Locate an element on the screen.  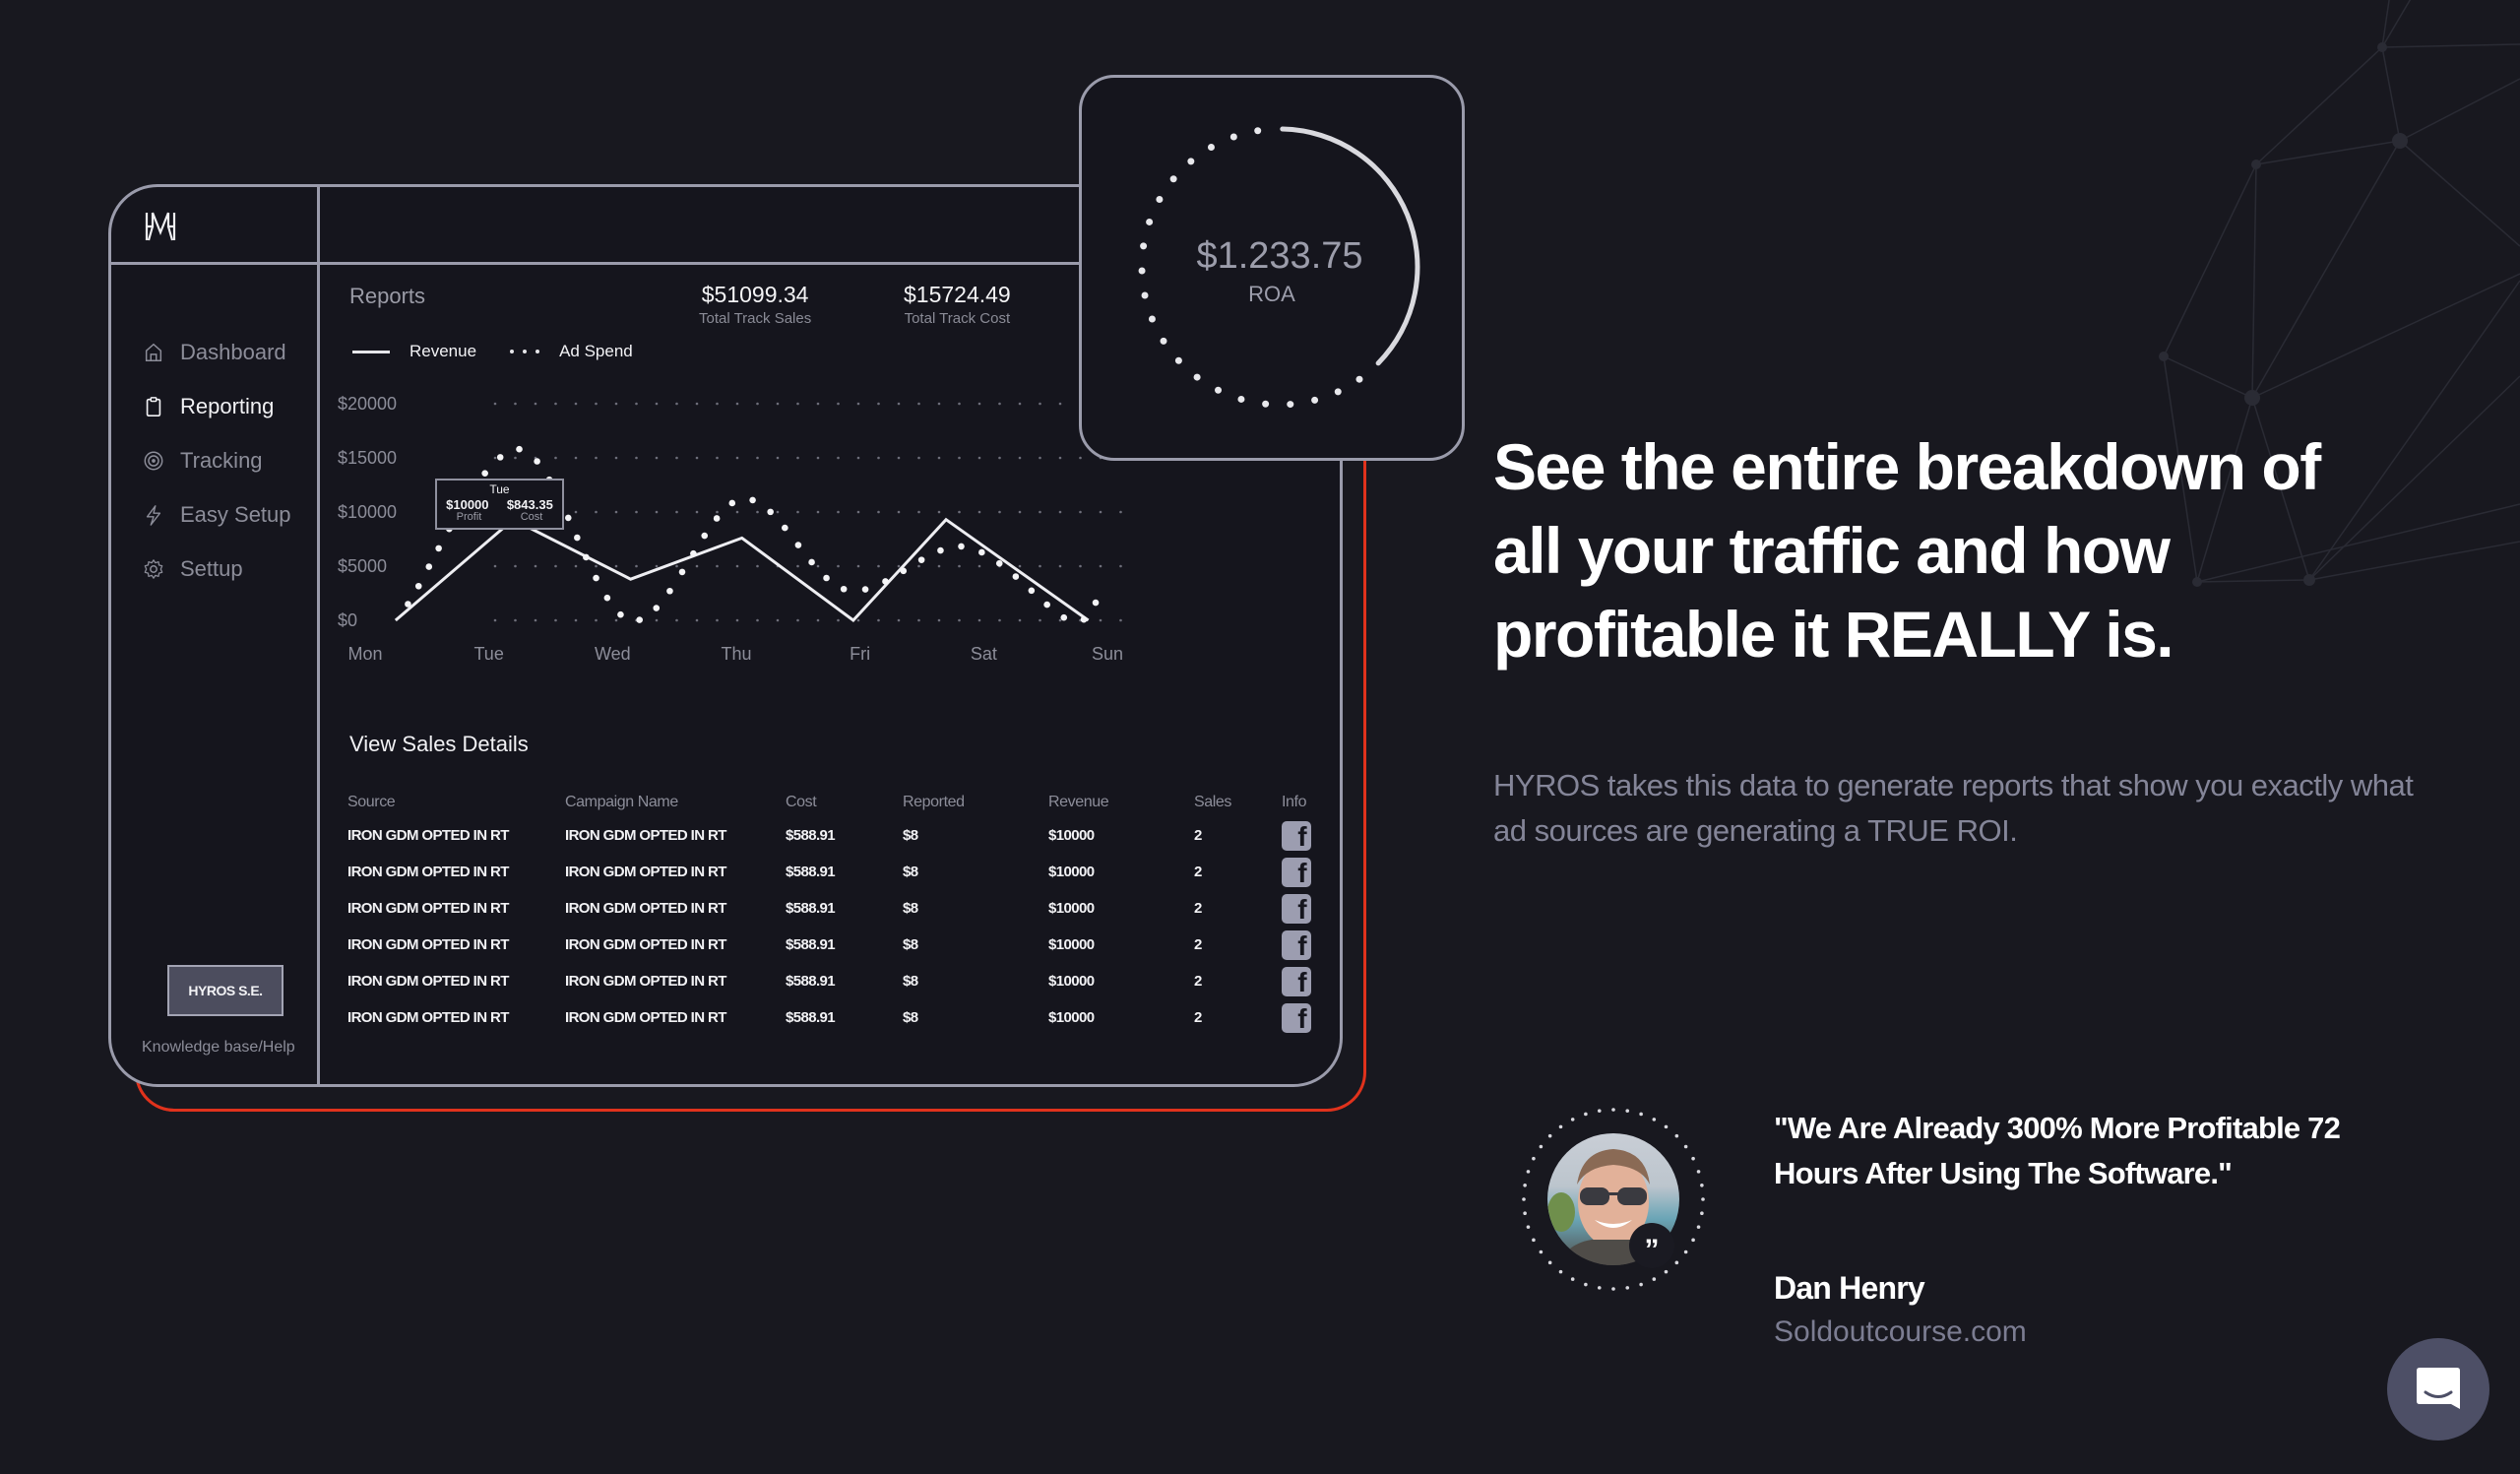
column-header-info: Info is located at coordinates (1301, 803).